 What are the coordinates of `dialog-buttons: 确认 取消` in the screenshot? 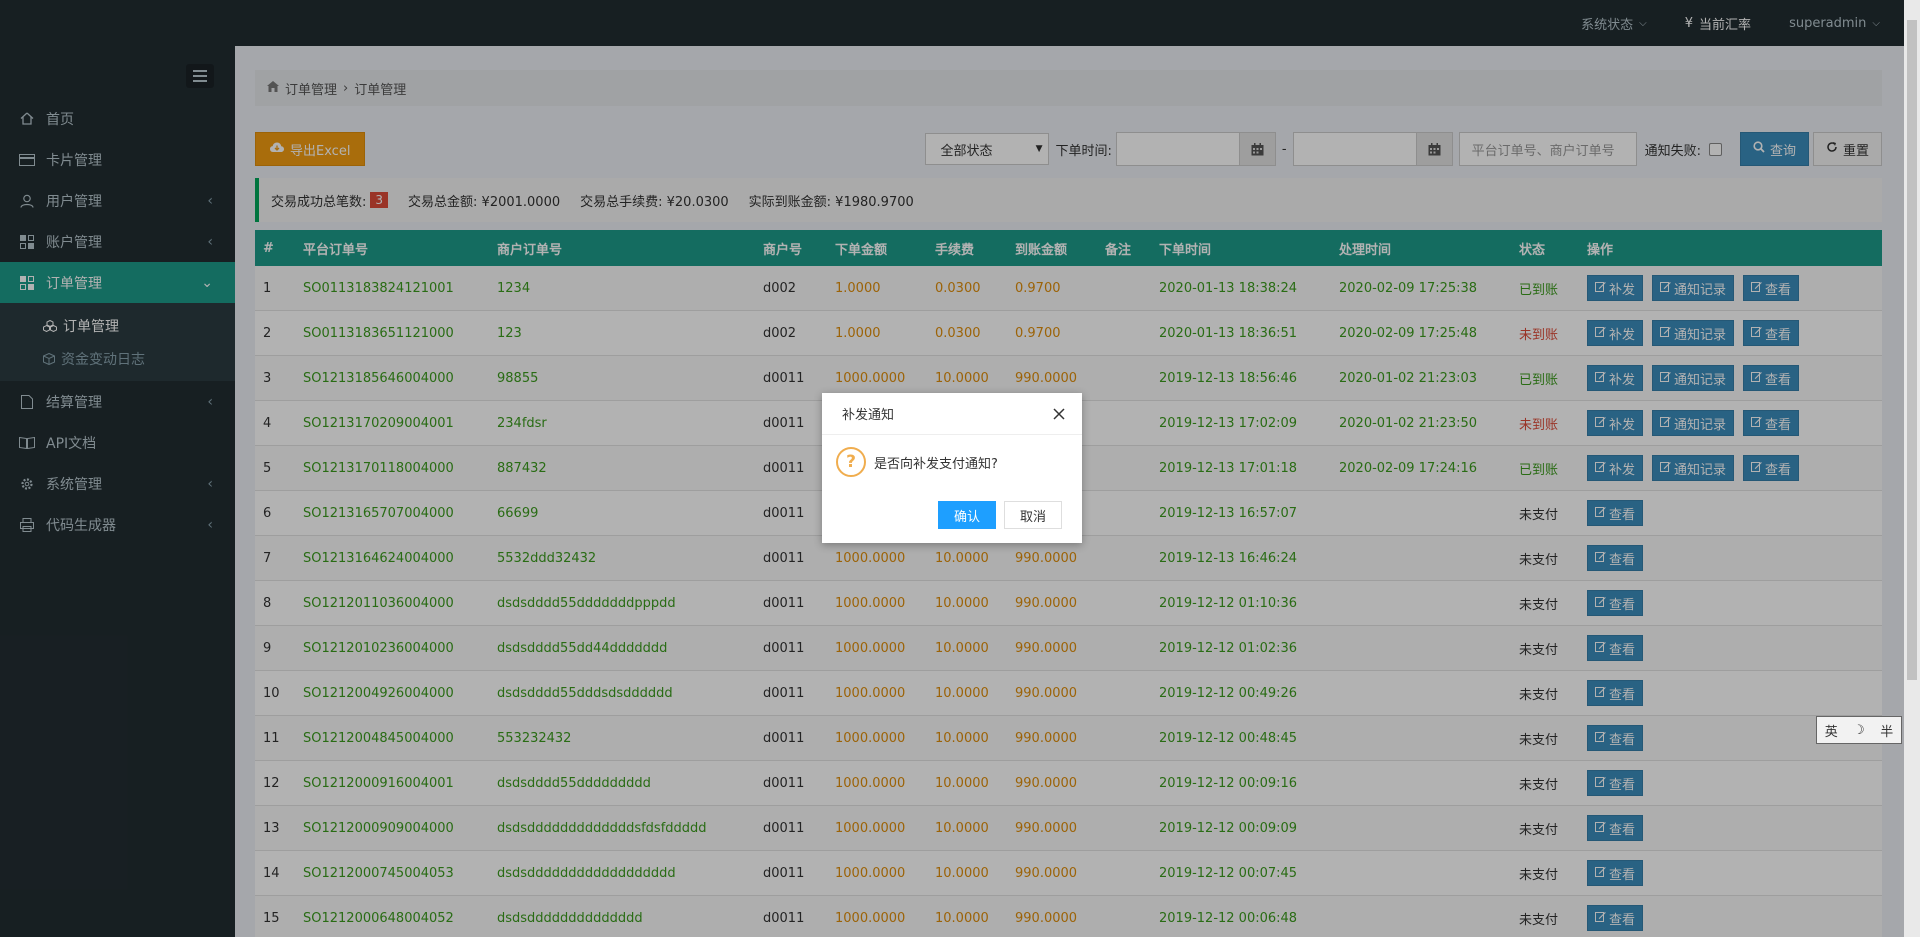 It's located at (1000, 515).